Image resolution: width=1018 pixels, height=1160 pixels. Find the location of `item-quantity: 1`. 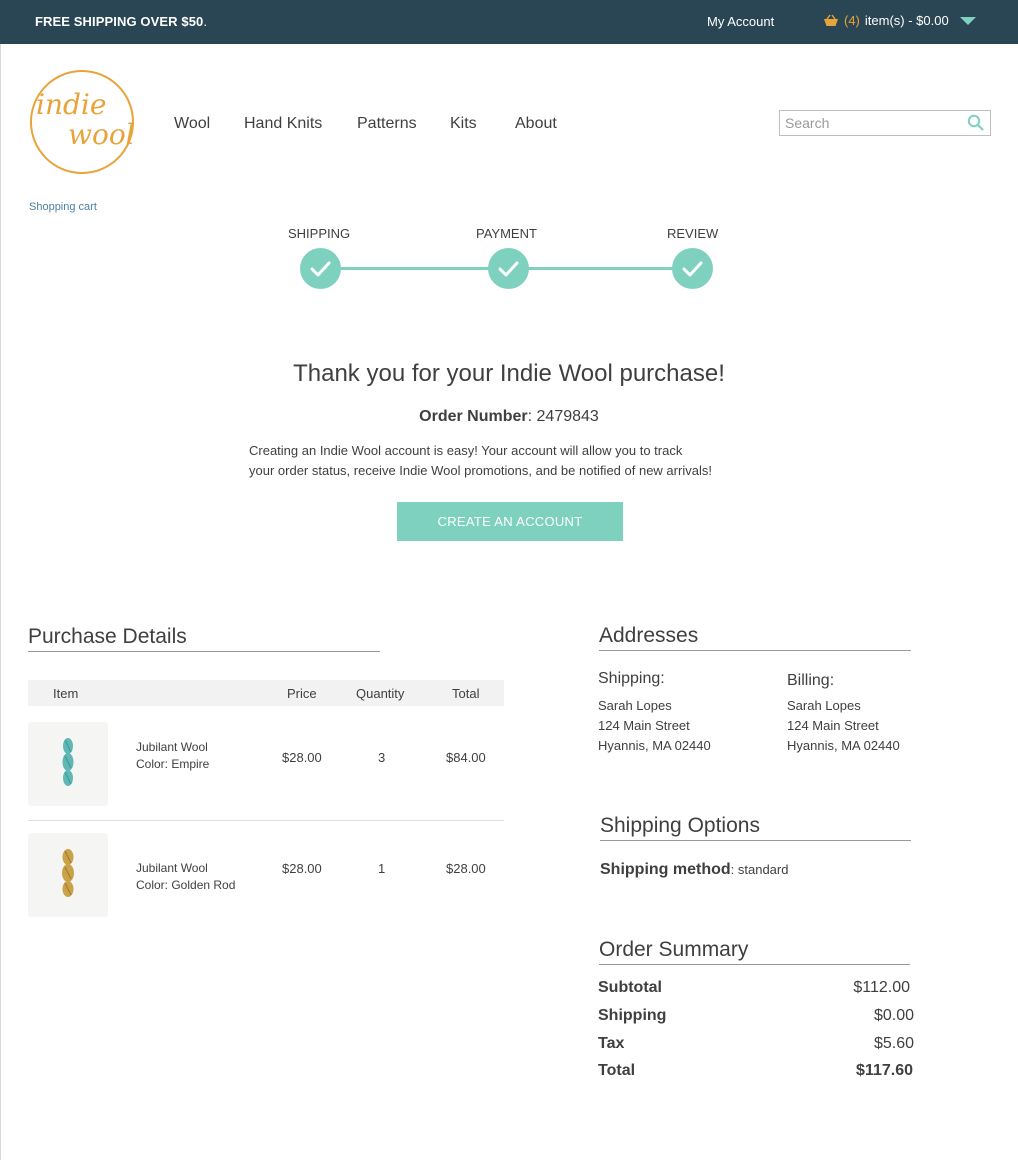

item-quantity: 1 is located at coordinates (382, 868).